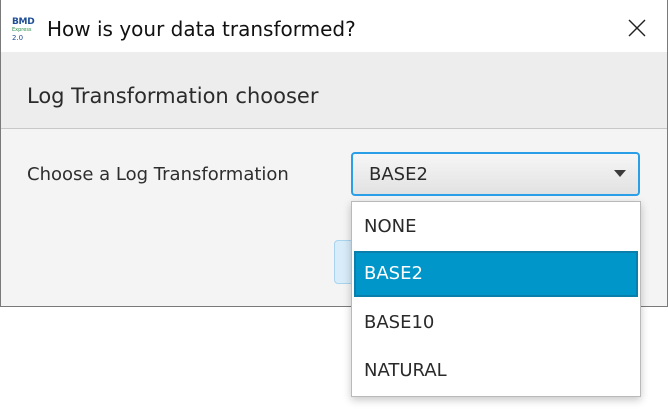 This screenshot has width=668, height=409. I want to click on logo-line-2: Express, so click(22, 30).